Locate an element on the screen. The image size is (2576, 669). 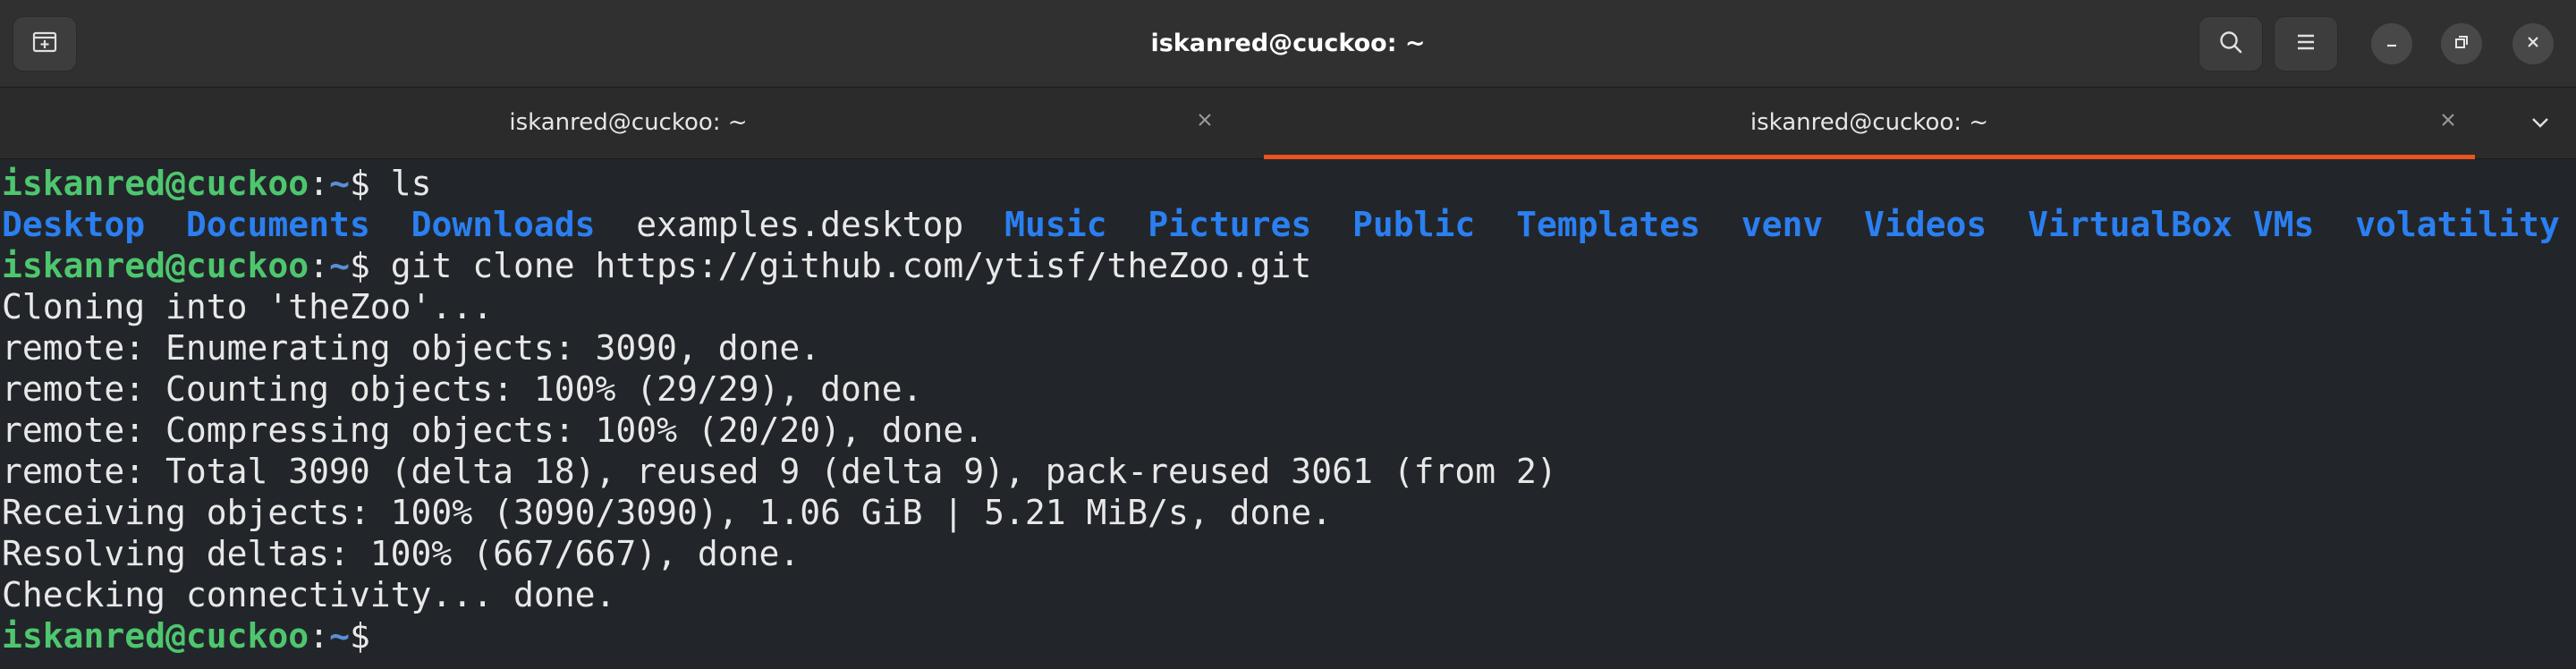
tab-1: iskanred@cuckoo: ~ is located at coordinates (628, 123).